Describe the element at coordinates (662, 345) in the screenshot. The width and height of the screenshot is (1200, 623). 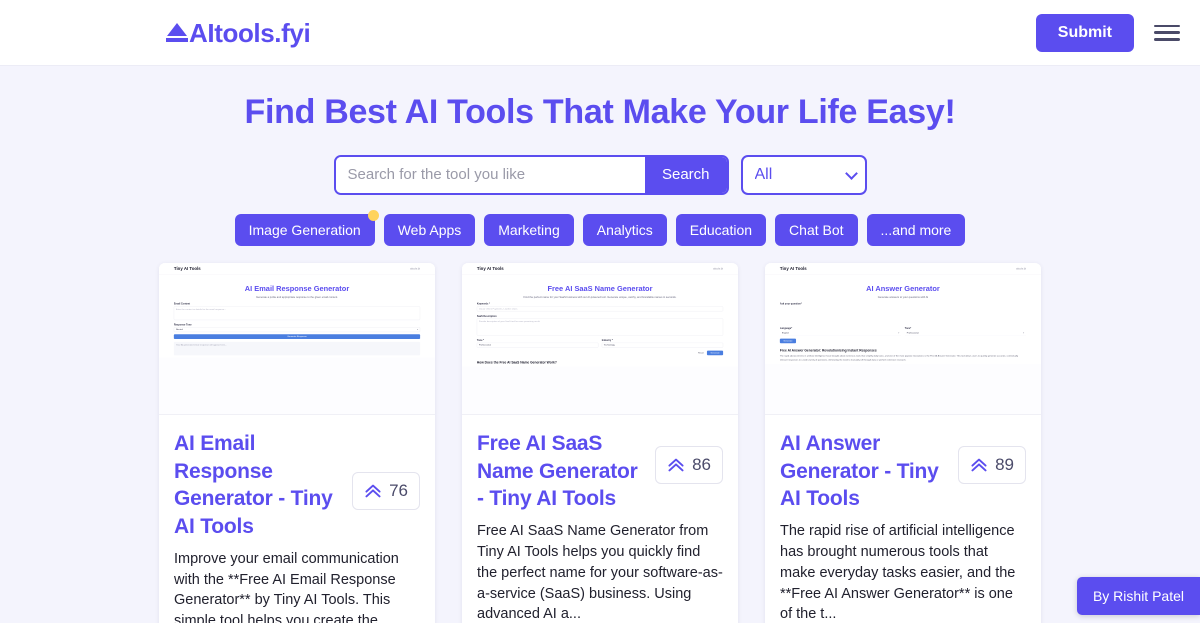
I see `thumb-input-3: Technology` at that location.